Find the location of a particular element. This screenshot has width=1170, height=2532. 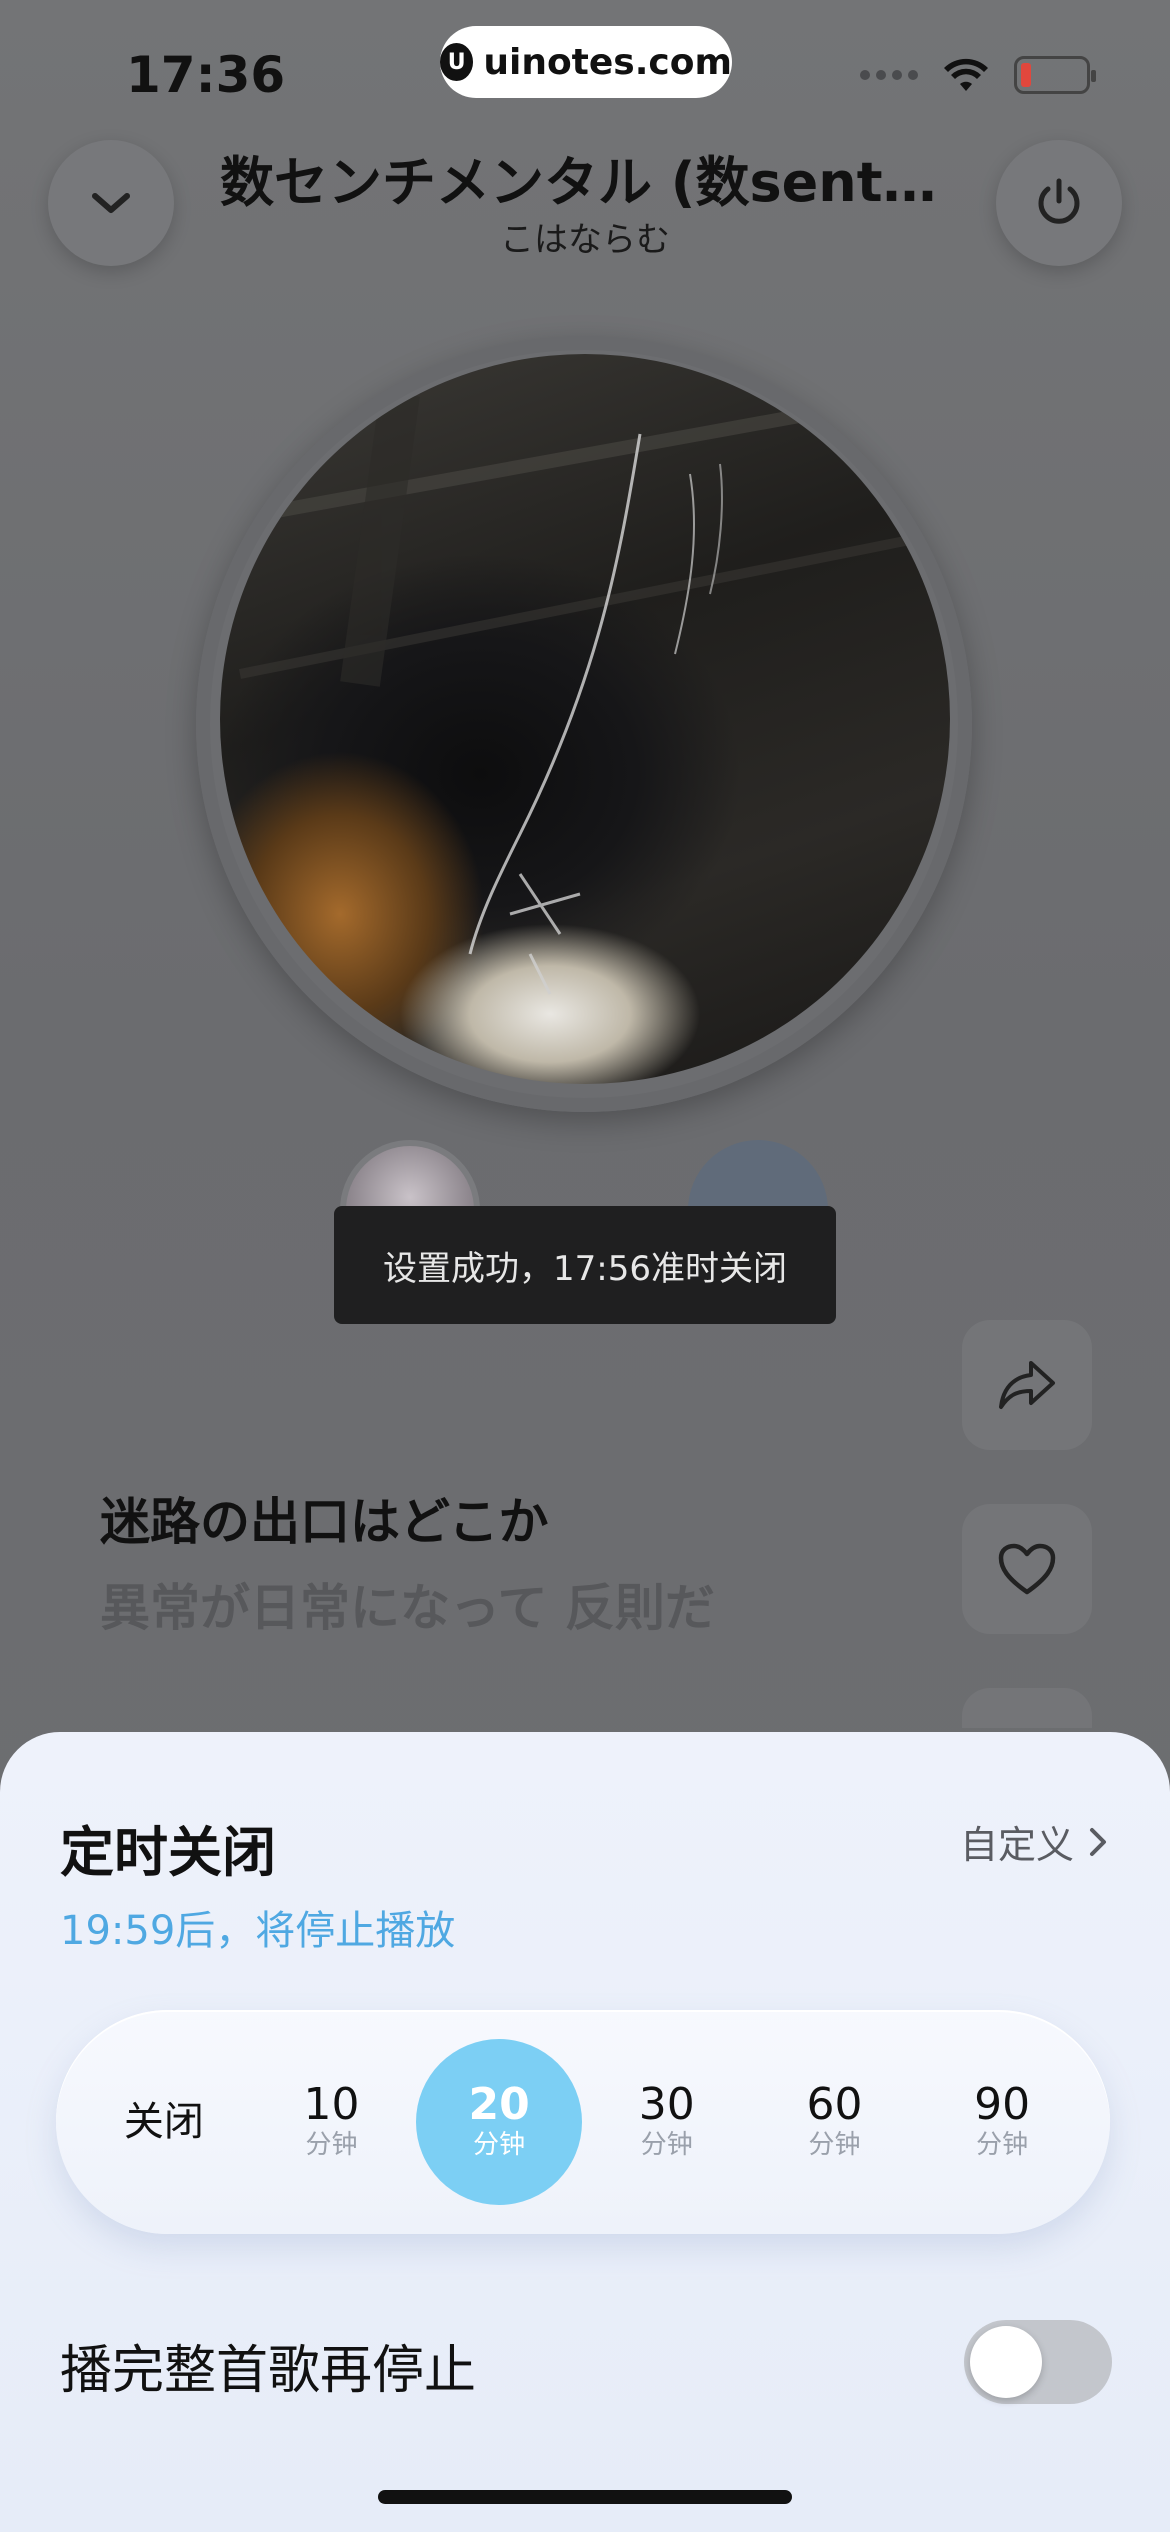

timer-option-10: 10 分钟 is located at coordinates (331, 2122).